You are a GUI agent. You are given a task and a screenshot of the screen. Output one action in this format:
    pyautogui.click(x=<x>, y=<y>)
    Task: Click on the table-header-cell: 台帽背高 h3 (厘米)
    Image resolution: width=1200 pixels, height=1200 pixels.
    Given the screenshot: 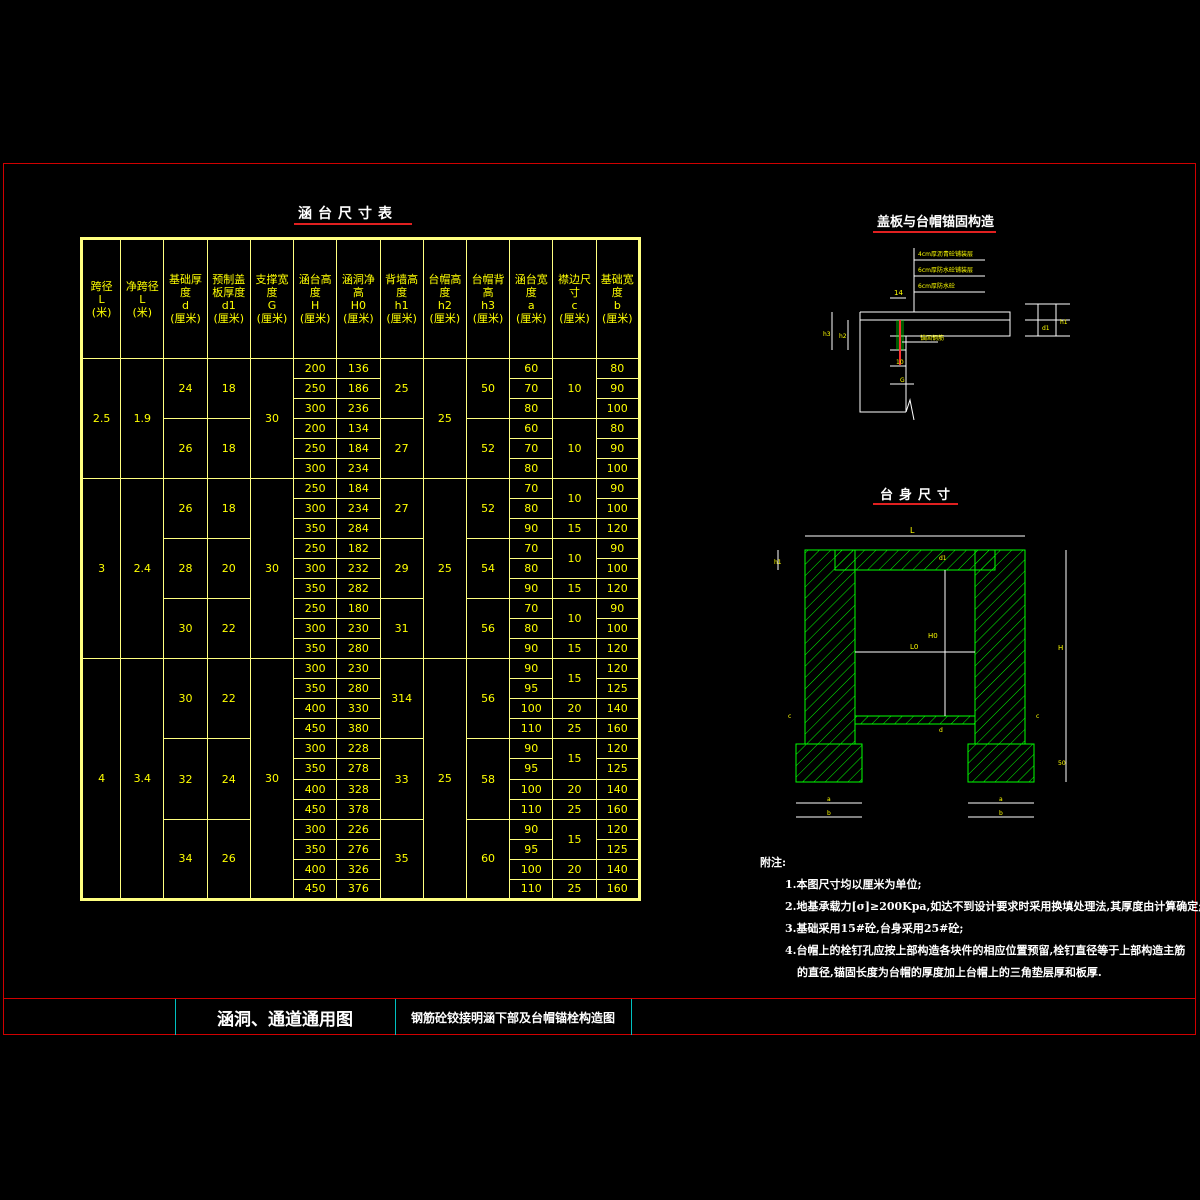 What is the action you would take?
    pyautogui.click(x=488, y=298)
    